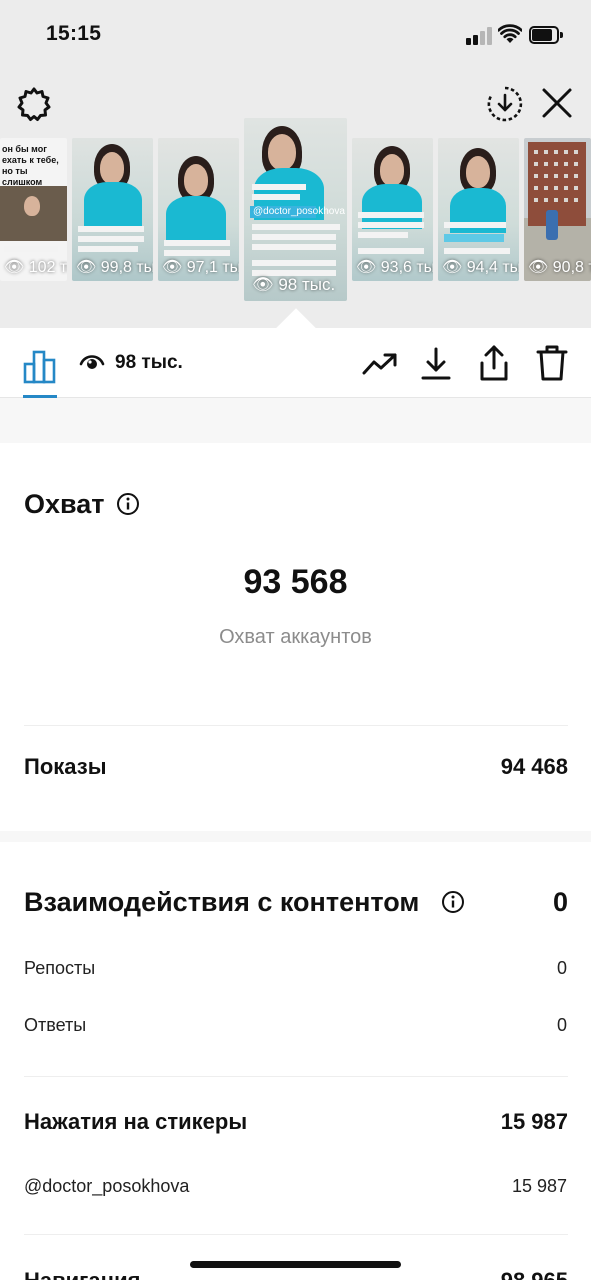  I want to click on story-thumbnail: 👁 99,8 тыс., so click(112, 209).